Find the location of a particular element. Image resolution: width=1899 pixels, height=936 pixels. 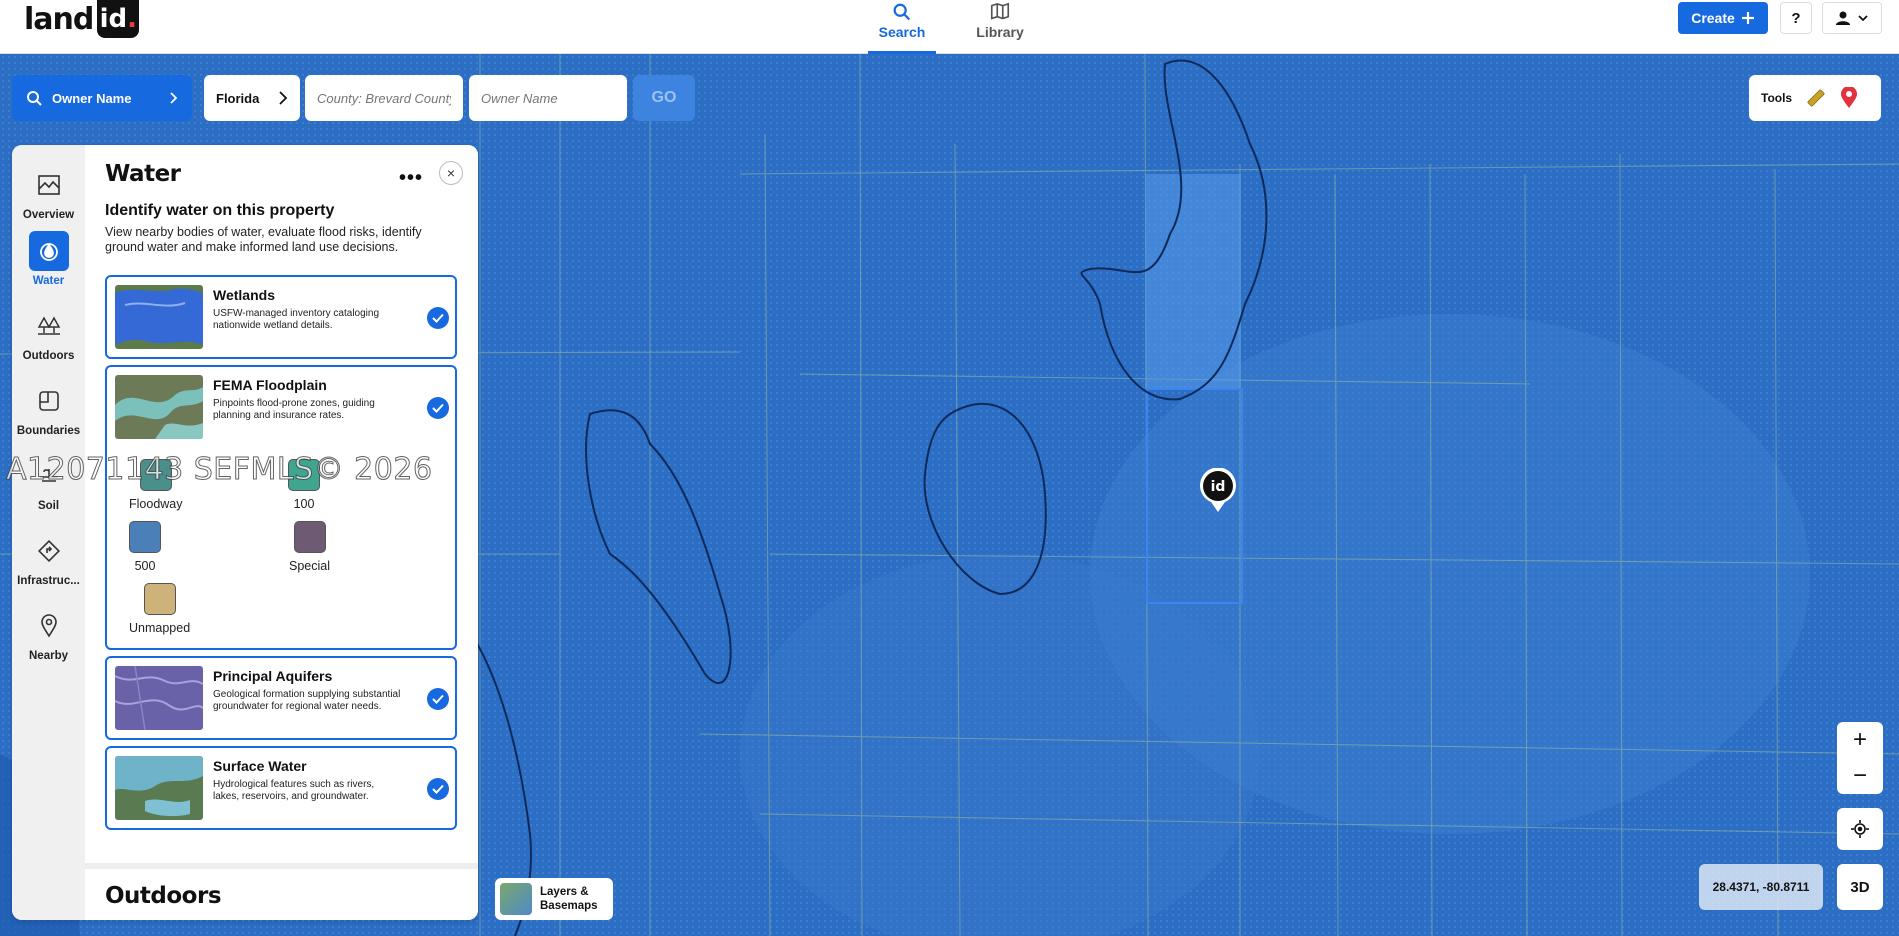

wetlands-thumbnail is located at coordinates (159, 317).